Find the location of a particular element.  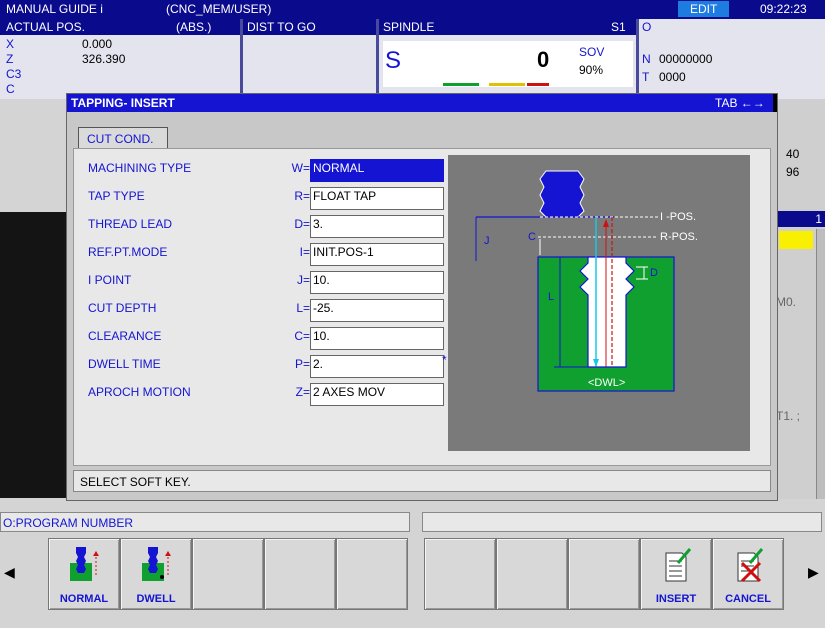

dist-to-go-title: DIST TO GO is located at coordinates (281, 27).